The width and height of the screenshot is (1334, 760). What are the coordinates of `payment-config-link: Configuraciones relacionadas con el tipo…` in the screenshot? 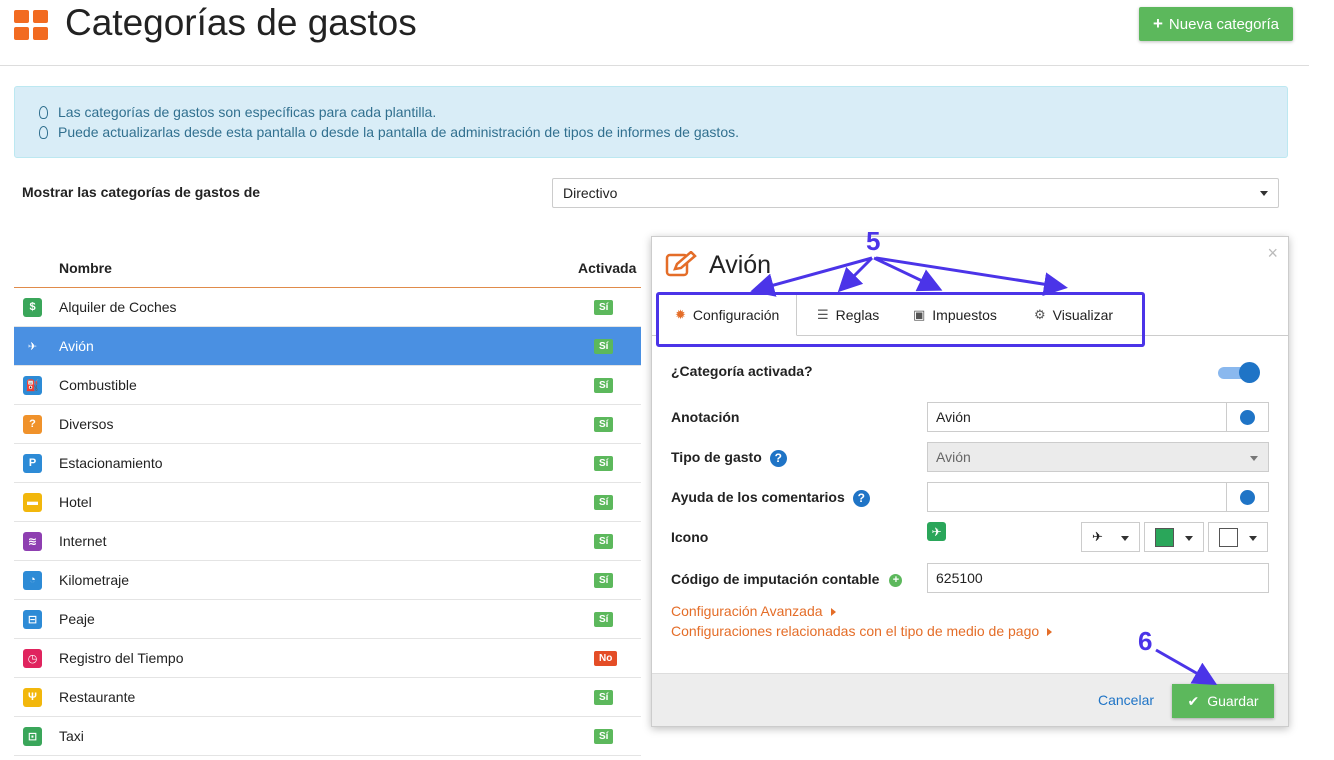 It's located at (862, 631).